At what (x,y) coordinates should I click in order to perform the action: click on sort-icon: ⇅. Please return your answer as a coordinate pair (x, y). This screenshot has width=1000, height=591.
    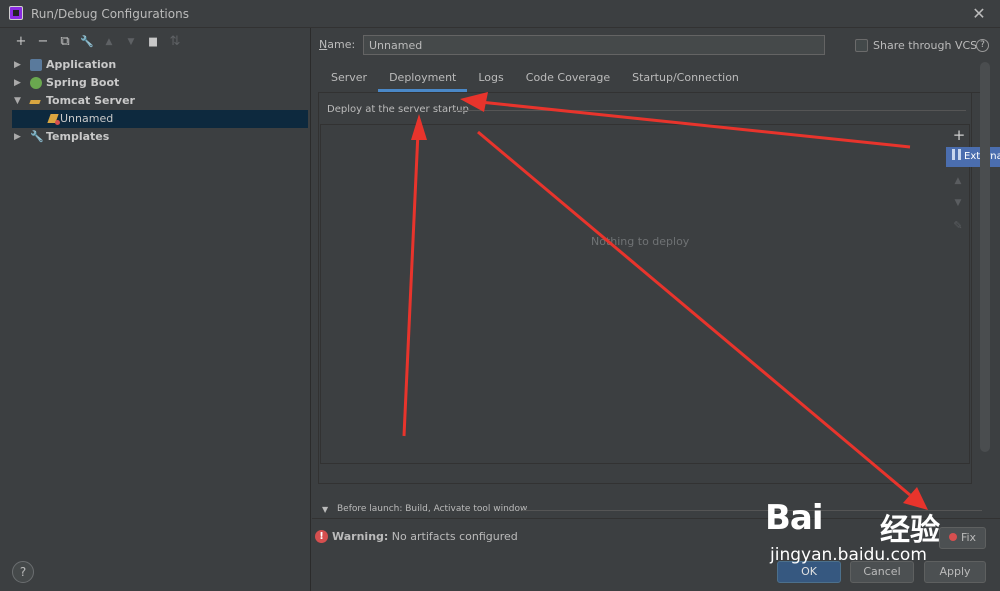
    Looking at the image, I should click on (175, 41).